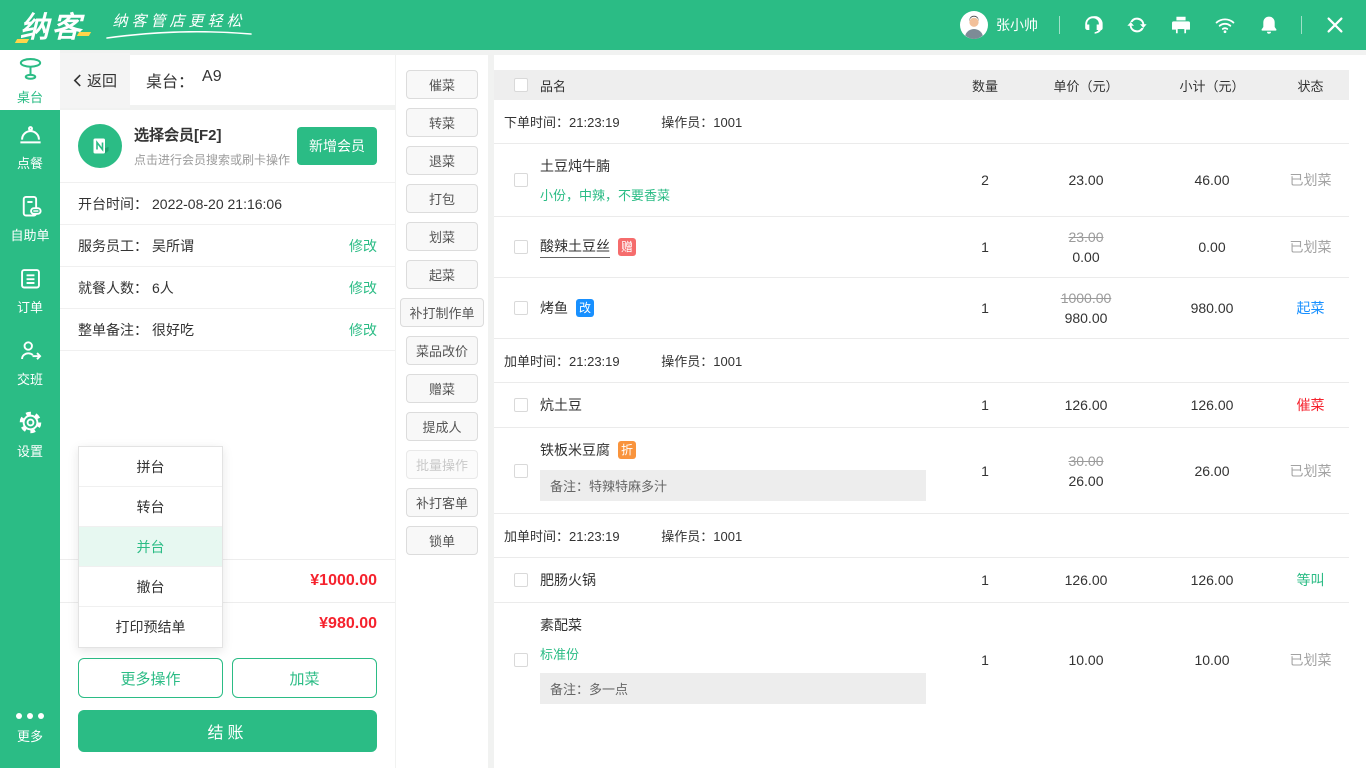 The width and height of the screenshot is (1366, 768). I want to click on tagline-swoosh, so click(179, 35).